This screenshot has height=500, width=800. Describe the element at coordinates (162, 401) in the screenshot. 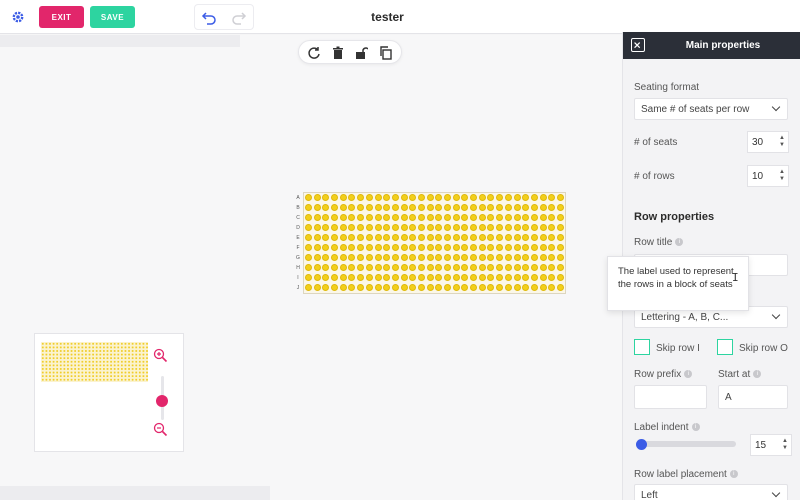

I see `zoom-slider-knob` at that location.